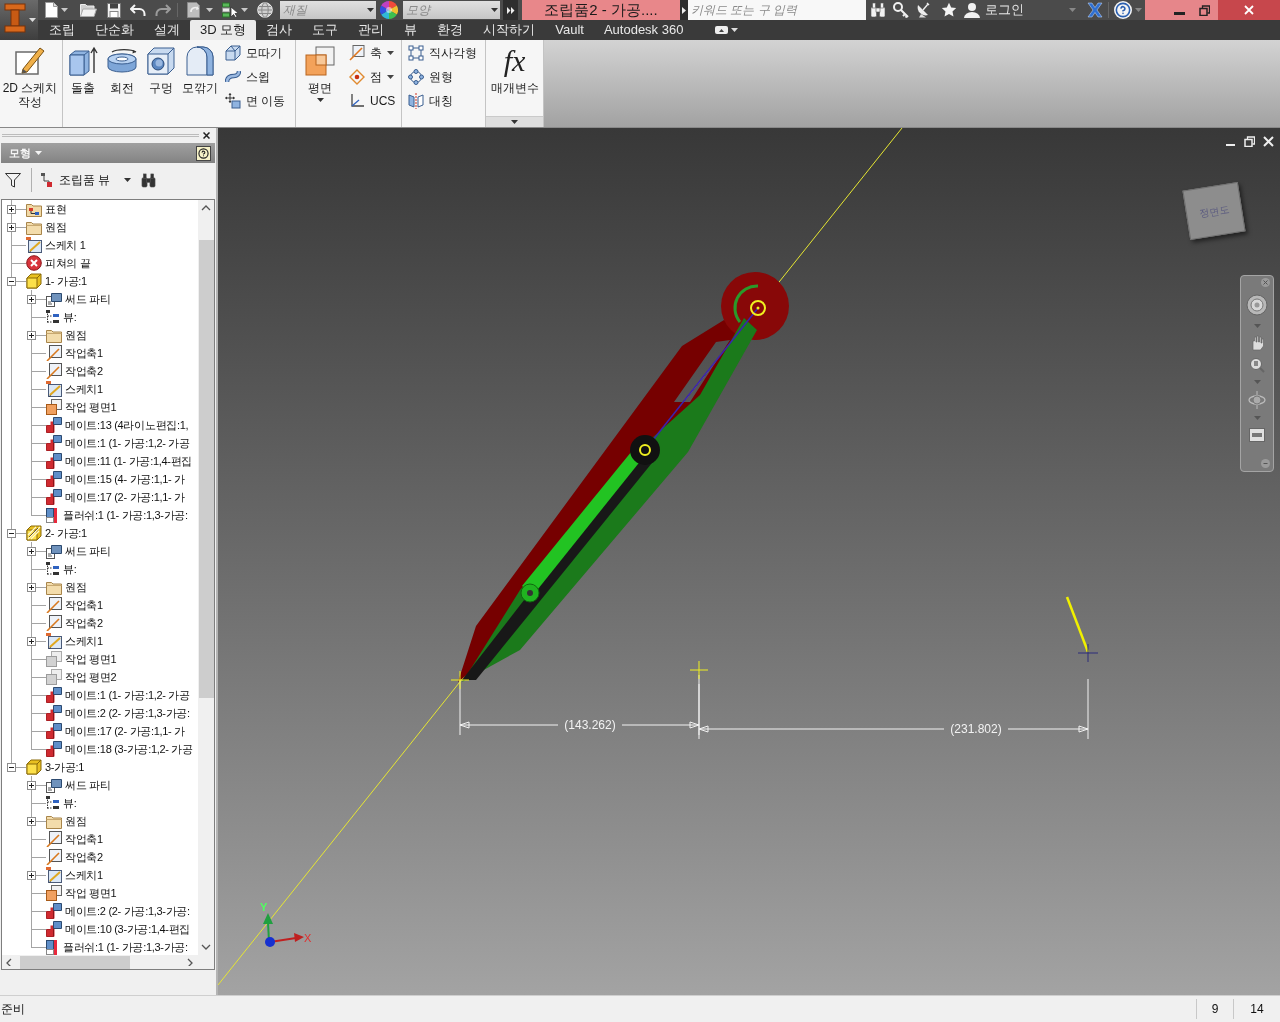 The width and height of the screenshot is (1280, 1022). I want to click on star-icon, so click(949, 10).